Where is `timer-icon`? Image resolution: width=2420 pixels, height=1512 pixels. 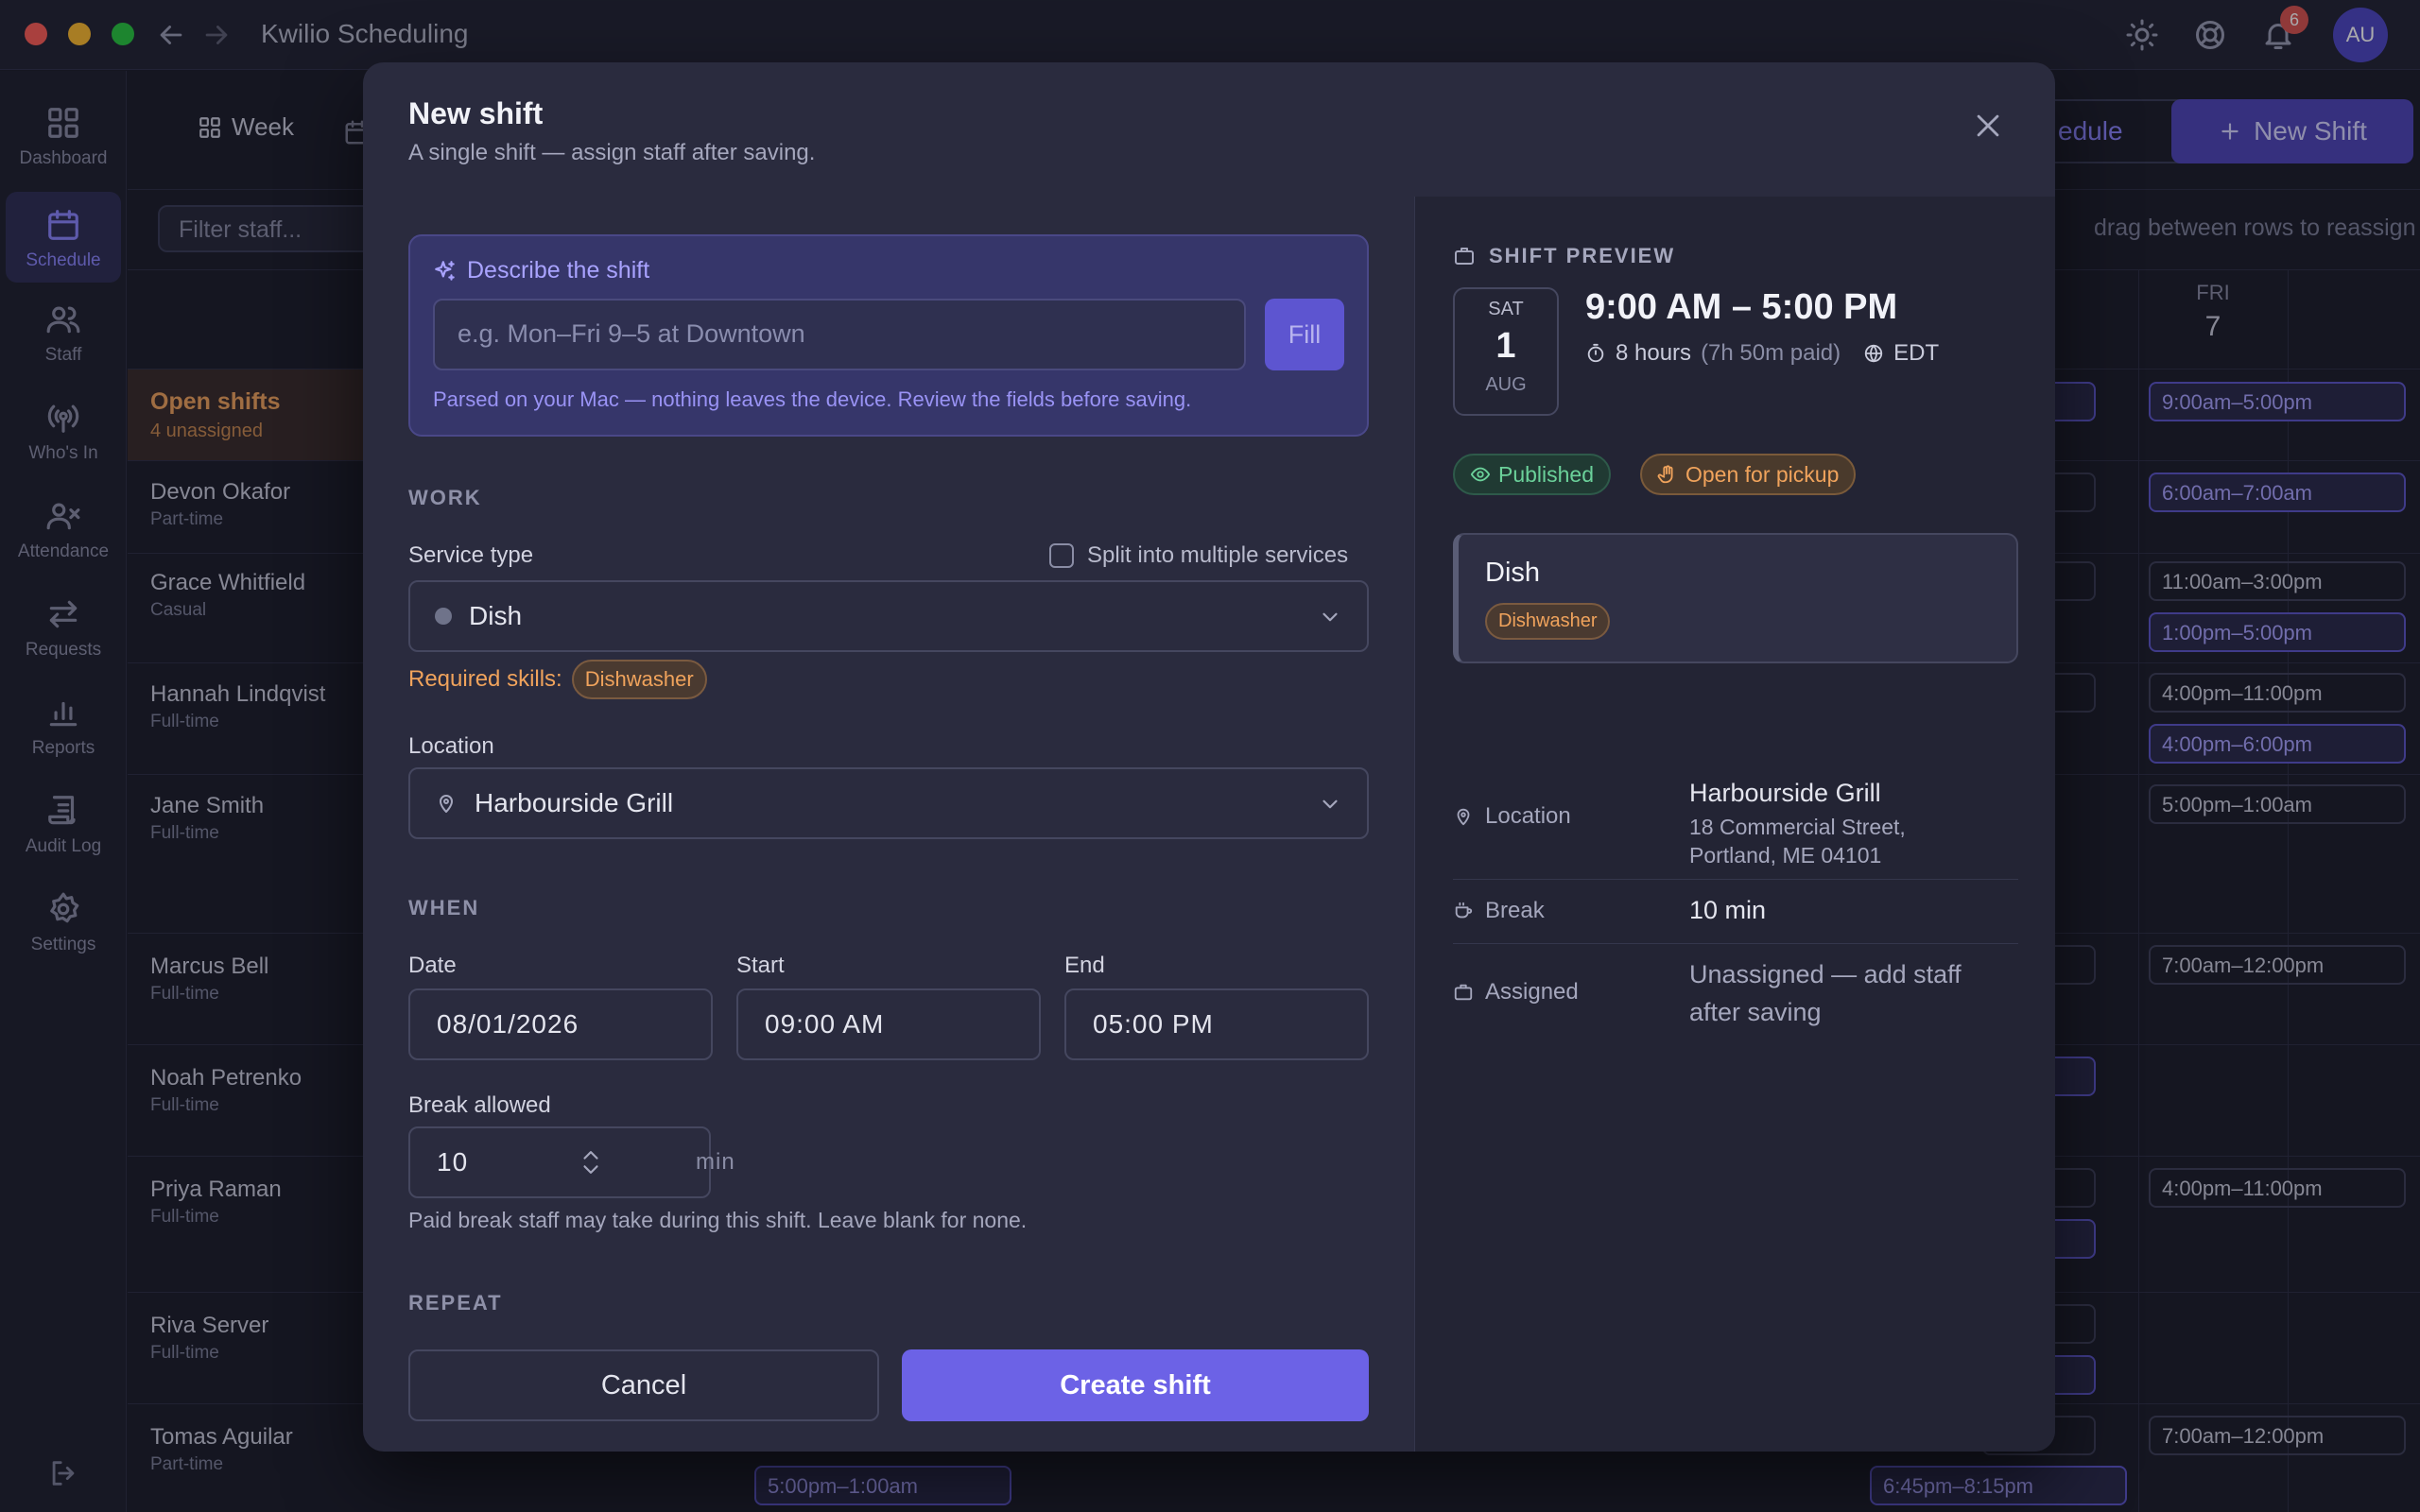
timer-icon is located at coordinates (1595, 353).